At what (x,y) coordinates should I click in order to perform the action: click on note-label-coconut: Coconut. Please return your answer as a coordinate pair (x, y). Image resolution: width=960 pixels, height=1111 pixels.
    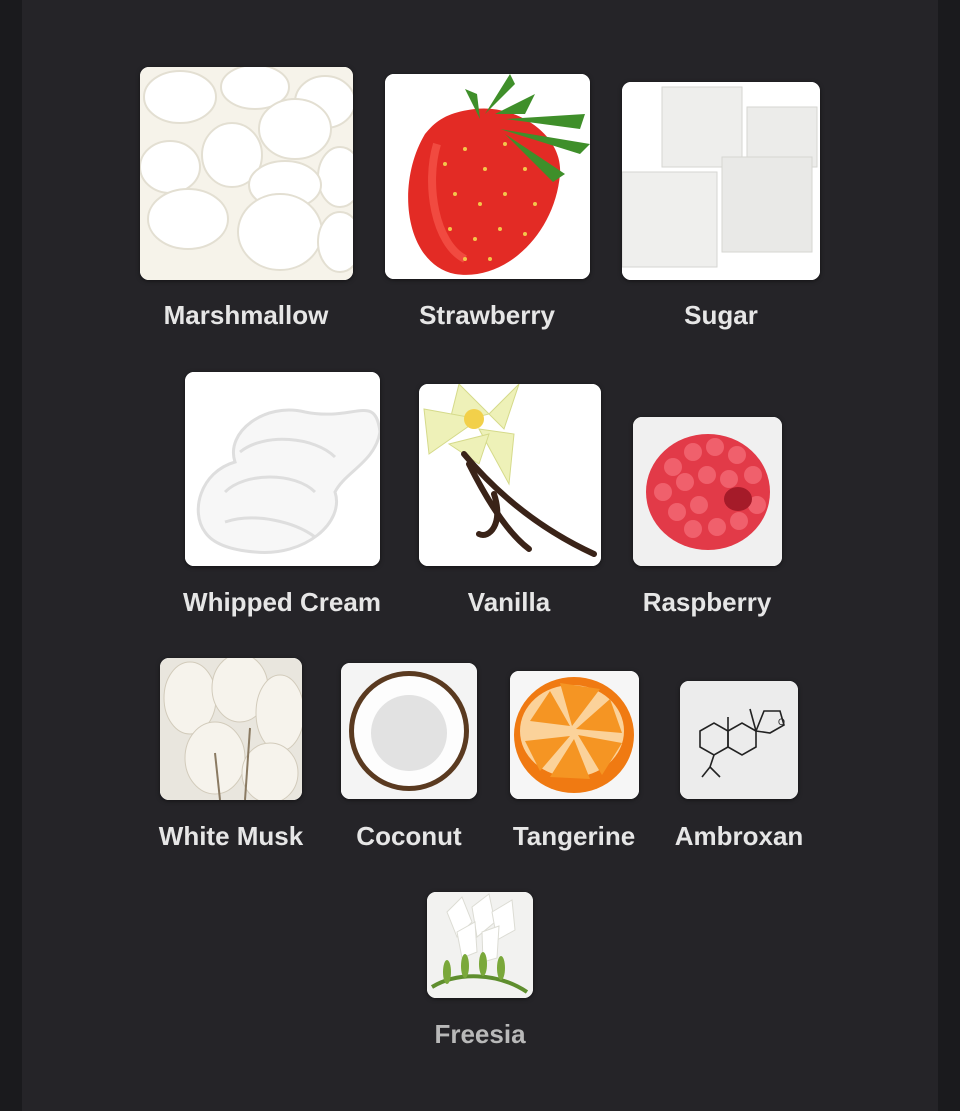
    Looking at the image, I should click on (409, 836).